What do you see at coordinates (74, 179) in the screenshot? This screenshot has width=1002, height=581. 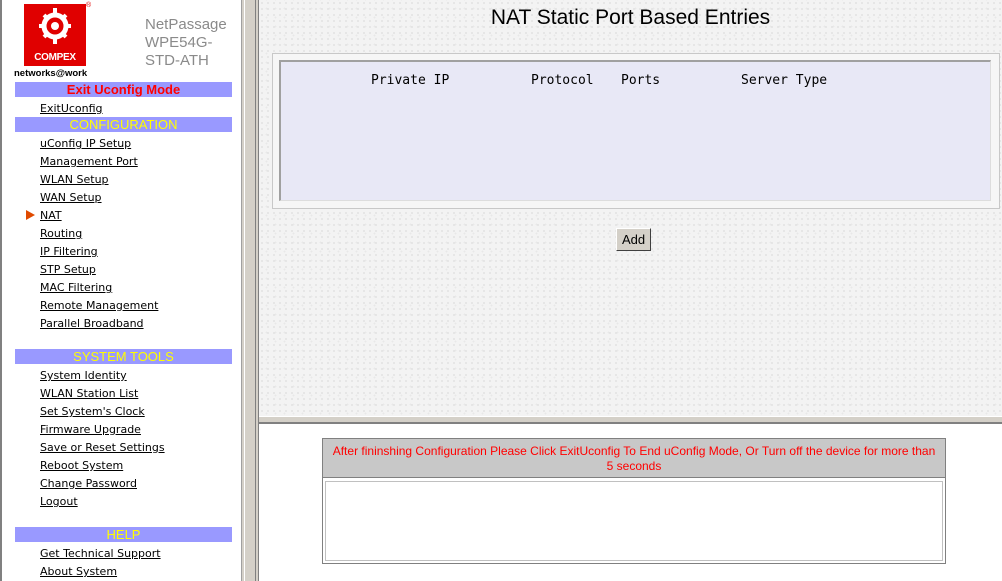 I see `nav-wlan-setup: WLAN Setup` at bounding box center [74, 179].